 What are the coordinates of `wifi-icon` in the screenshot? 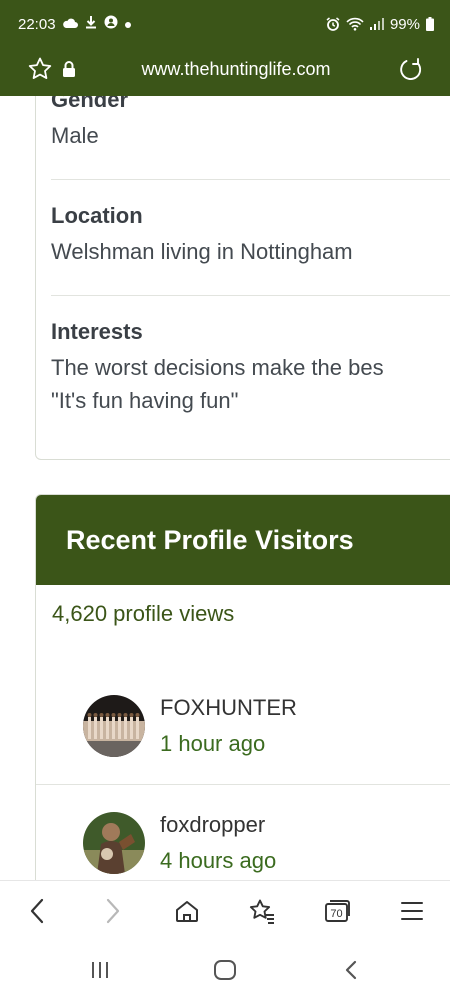 It's located at (355, 24).